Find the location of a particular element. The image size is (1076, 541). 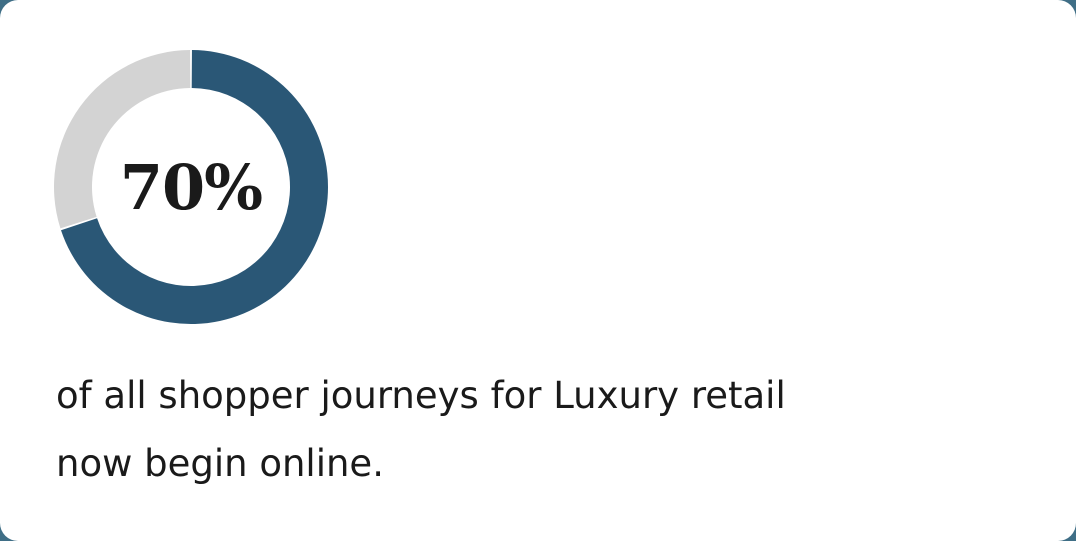

donut-value-label: 70% is located at coordinates (191, 187).